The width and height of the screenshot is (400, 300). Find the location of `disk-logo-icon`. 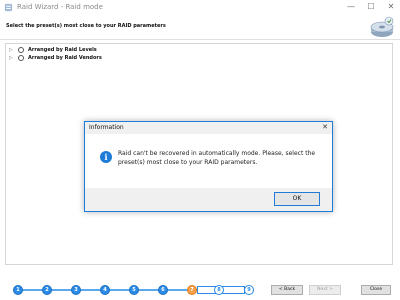

disk-logo-icon is located at coordinates (382, 26).